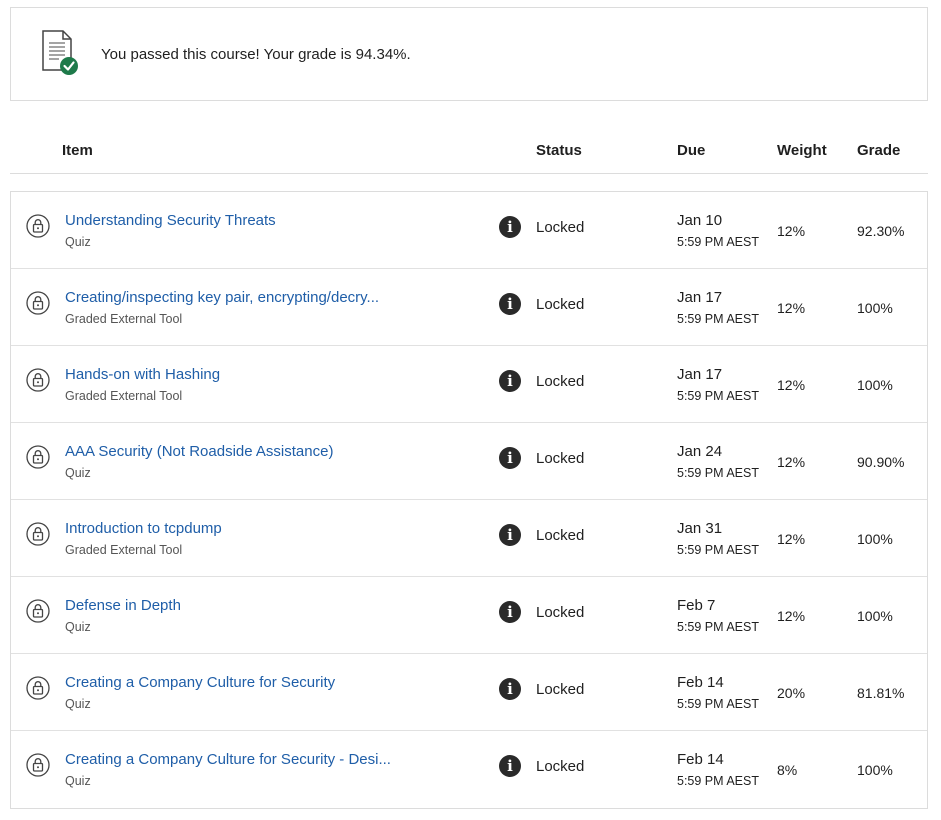 Image resolution: width=941 pixels, height=820 pixels. I want to click on weight-value: 8%, so click(787, 770).